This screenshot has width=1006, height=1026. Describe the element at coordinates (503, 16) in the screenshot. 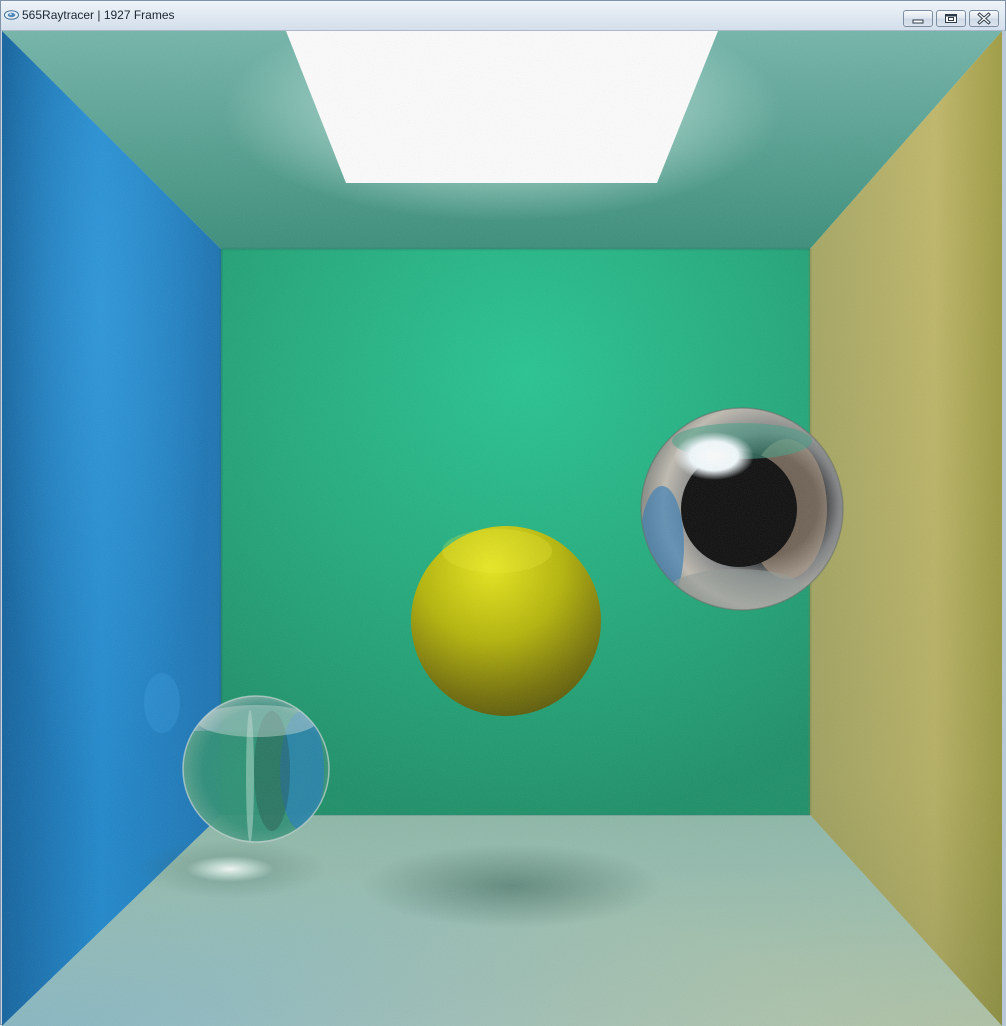

I see `title-bar: 565Raytracer | 1927 Frames` at that location.